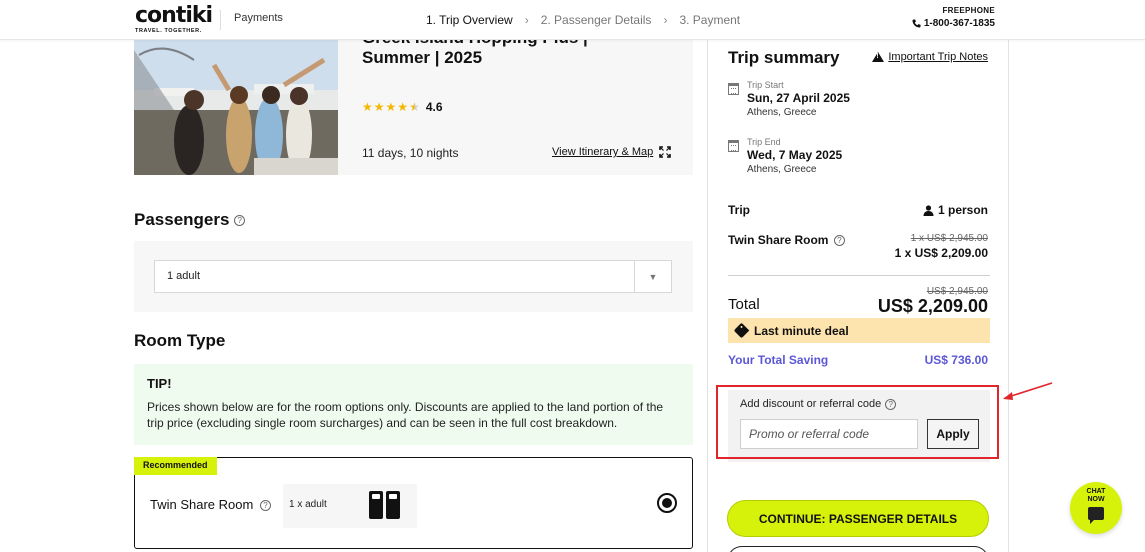  What do you see at coordinates (928, 210) in the screenshot?
I see `person-icon` at bounding box center [928, 210].